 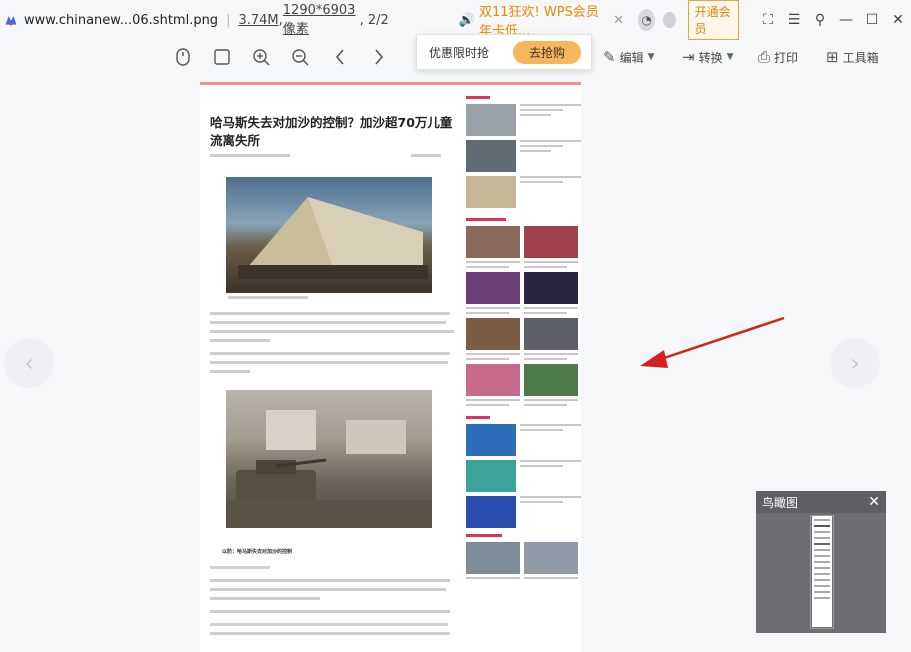 What do you see at coordinates (629, 57) in the screenshot?
I see `edit-button: ✎ 编辑 ▼` at bounding box center [629, 57].